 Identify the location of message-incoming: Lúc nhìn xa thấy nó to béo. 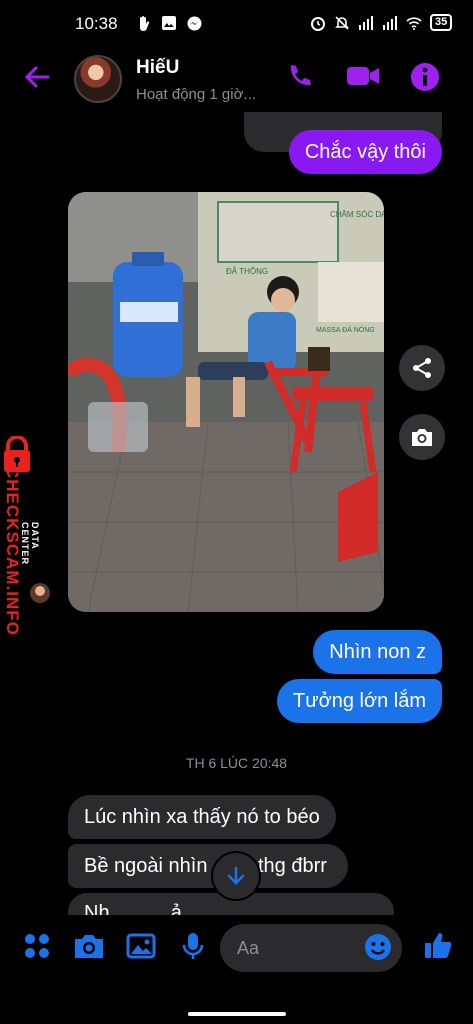
(202, 817).